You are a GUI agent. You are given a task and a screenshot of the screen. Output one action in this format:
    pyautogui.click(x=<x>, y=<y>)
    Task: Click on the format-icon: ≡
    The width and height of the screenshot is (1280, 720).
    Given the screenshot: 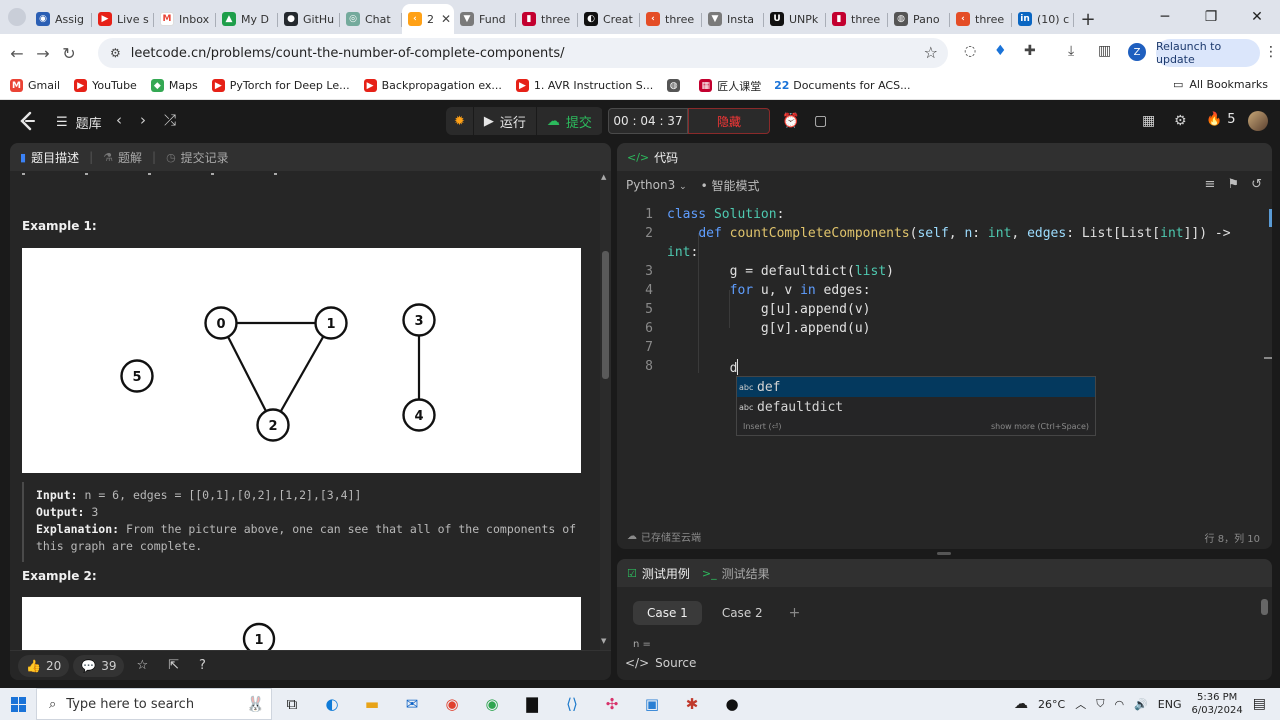 What is the action you would take?
    pyautogui.click(x=1210, y=184)
    